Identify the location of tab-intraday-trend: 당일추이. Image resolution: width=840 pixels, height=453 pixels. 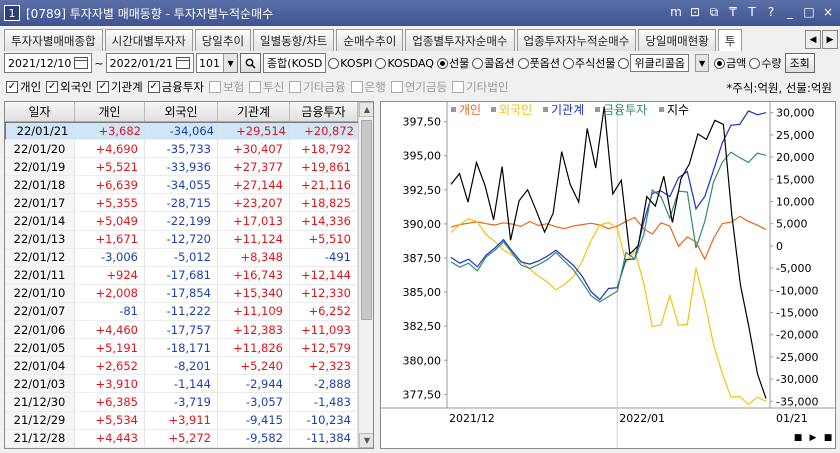
(223, 40).